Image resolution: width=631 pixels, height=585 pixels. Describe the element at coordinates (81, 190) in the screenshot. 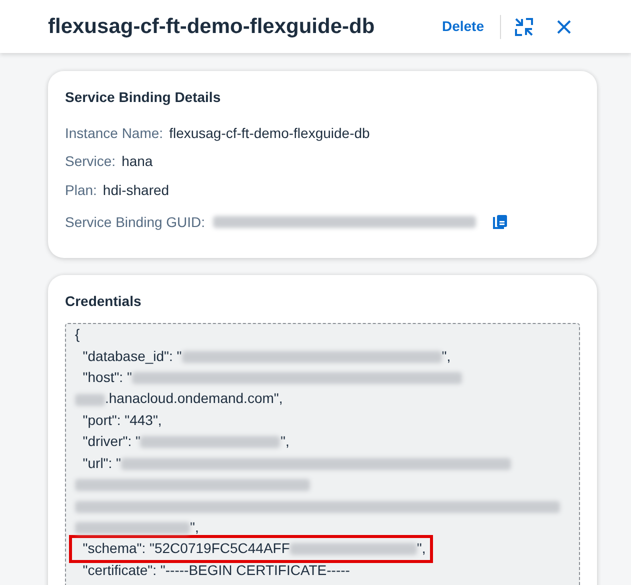

I see `field-label: Plan:` at that location.